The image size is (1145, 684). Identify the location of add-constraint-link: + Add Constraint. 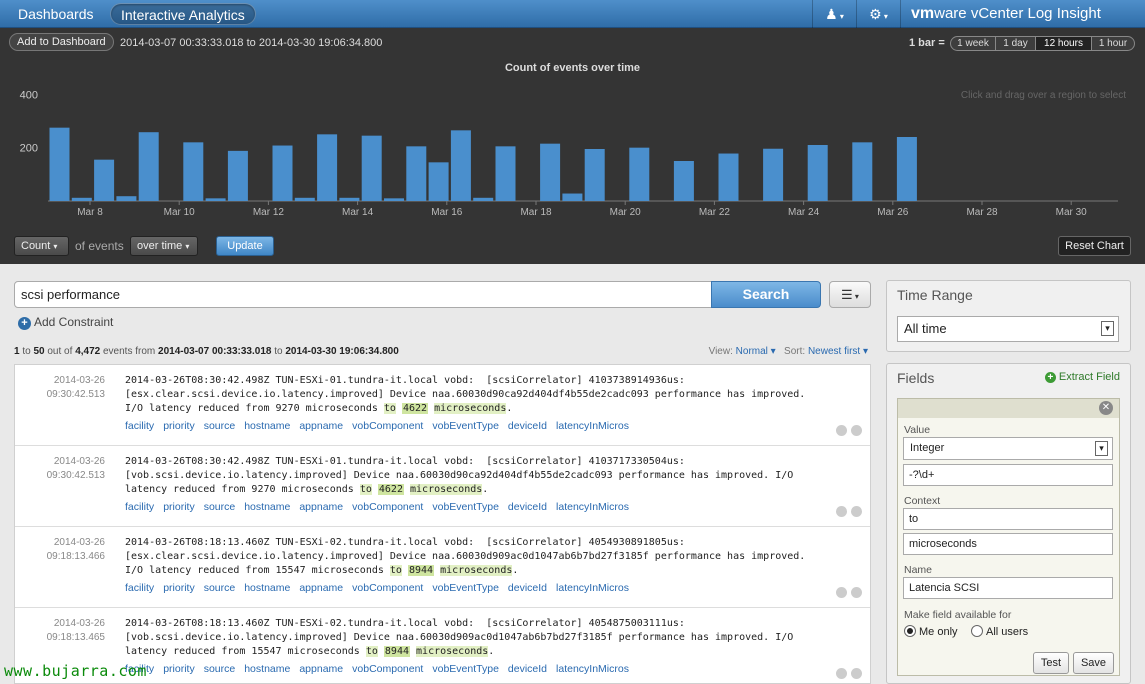
(65, 322).